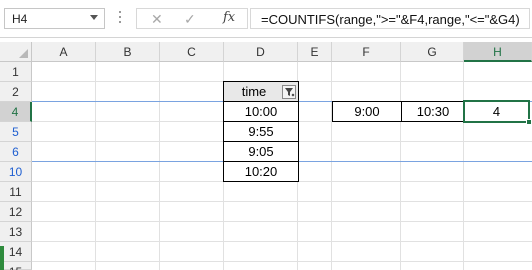  What do you see at coordinates (16, 252) in the screenshot?
I see `row-header-14: 14` at bounding box center [16, 252].